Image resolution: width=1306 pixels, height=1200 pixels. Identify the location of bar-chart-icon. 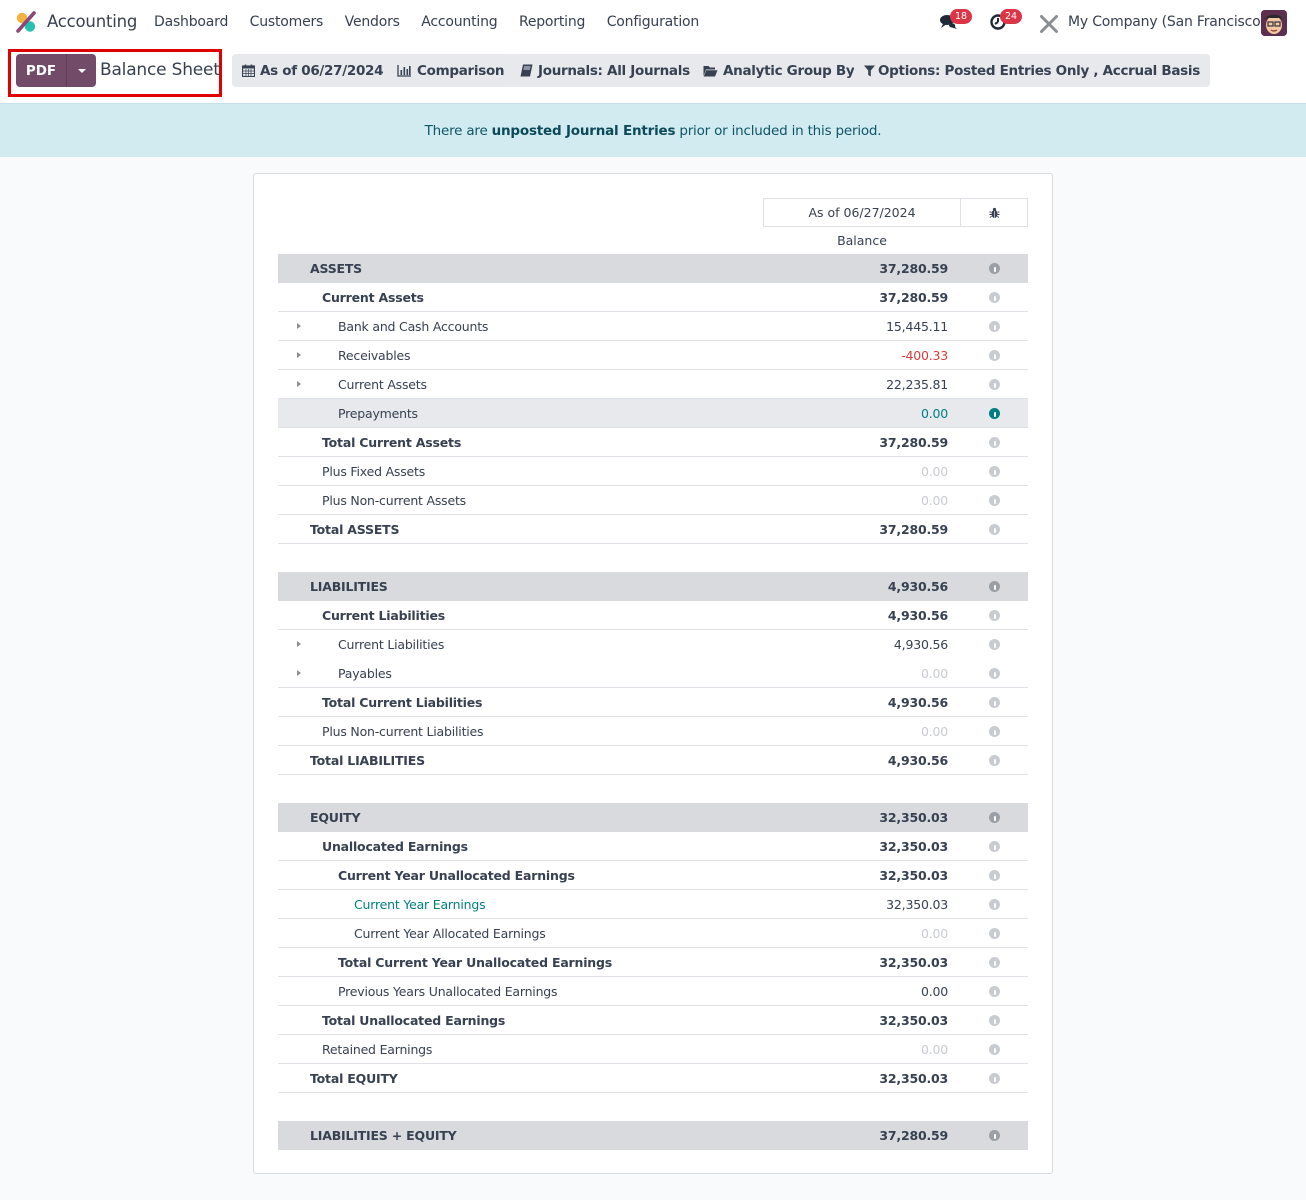
(404, 70).